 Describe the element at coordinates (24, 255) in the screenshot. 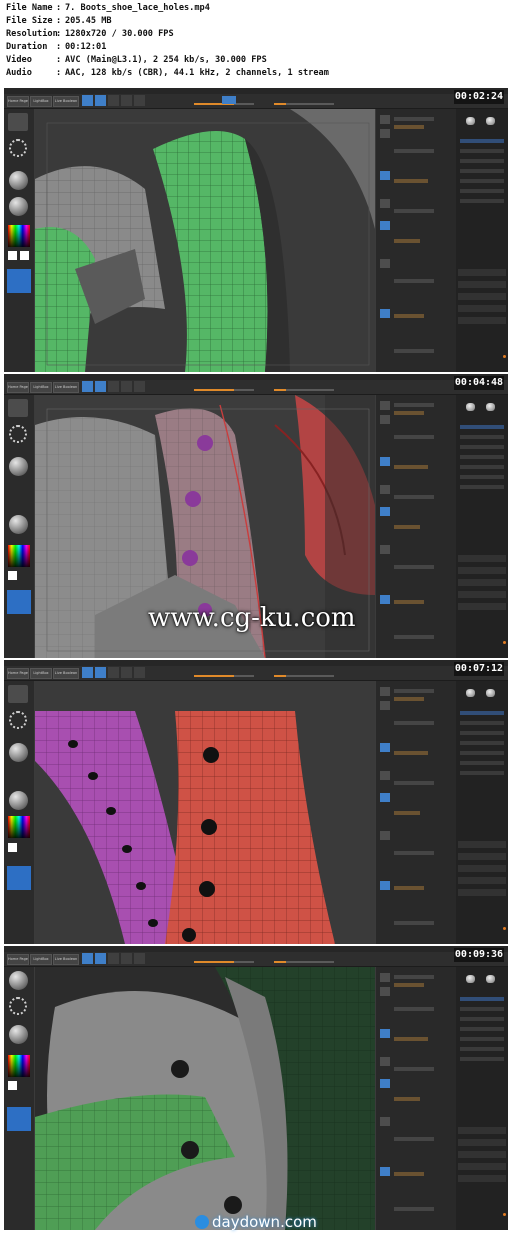

I see `secondary-color-swatch` at that location.